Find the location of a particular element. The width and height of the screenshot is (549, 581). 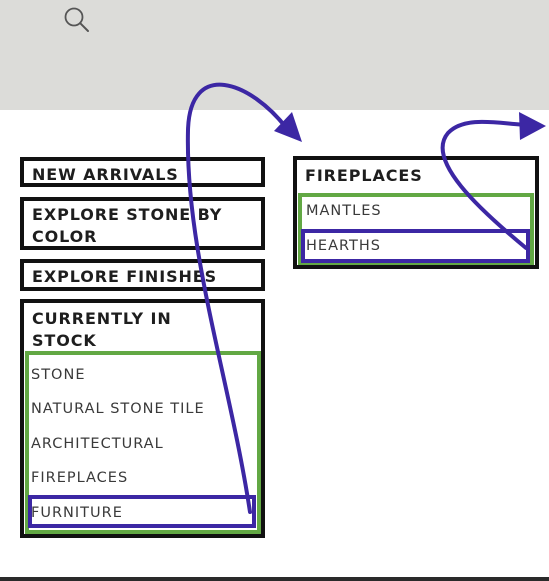

menu-label: EXPLORE FINISHES is located at coordinates (125, 276).